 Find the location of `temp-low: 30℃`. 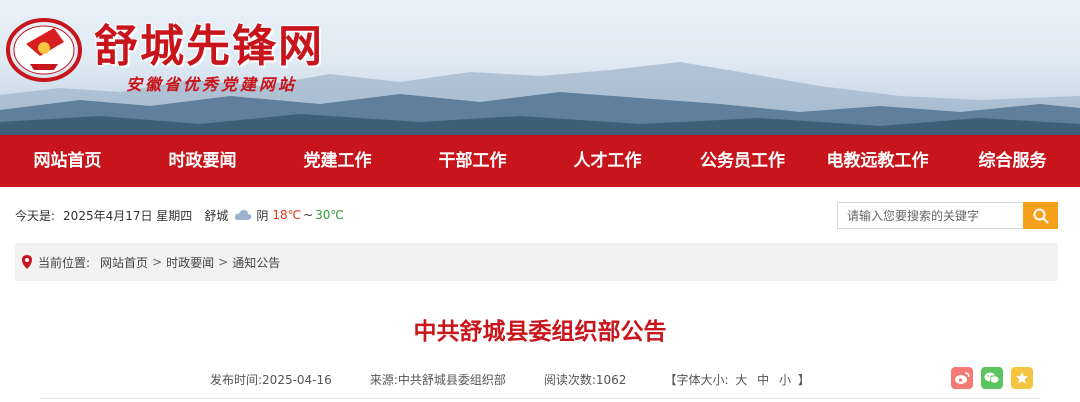

temp-low: 30℃ is located at coordinates (329, 215).